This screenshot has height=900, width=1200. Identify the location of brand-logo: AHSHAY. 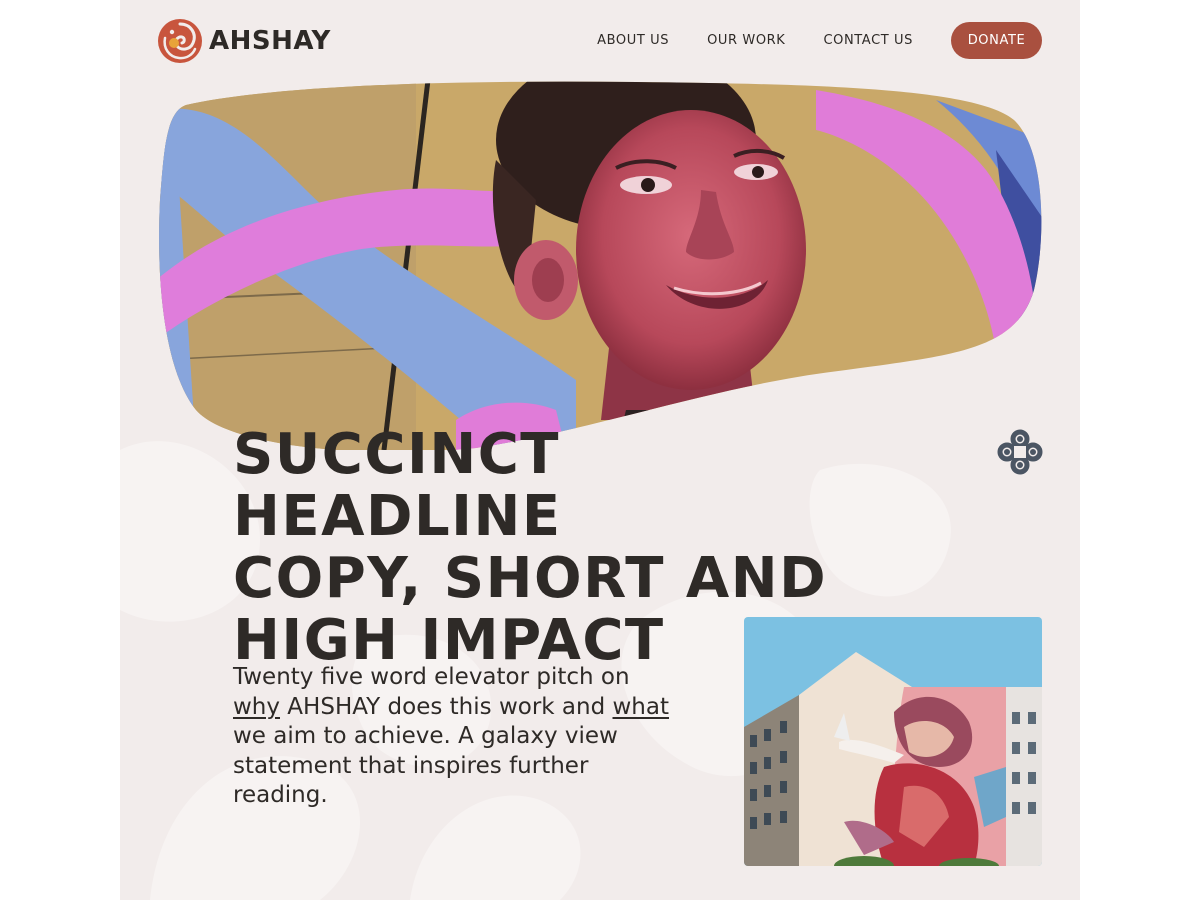
(244, 41).